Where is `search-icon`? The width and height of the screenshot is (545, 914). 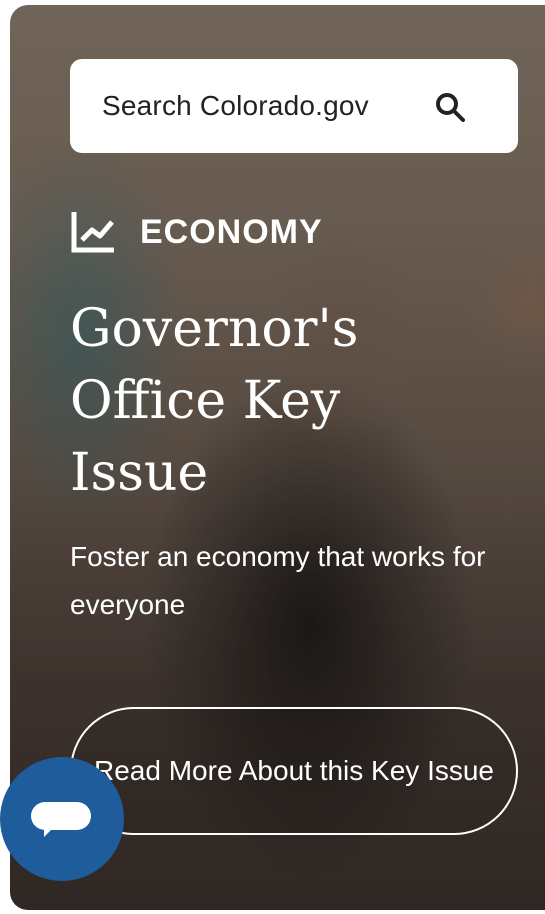 search-icon is located at coordinates (450, 107).